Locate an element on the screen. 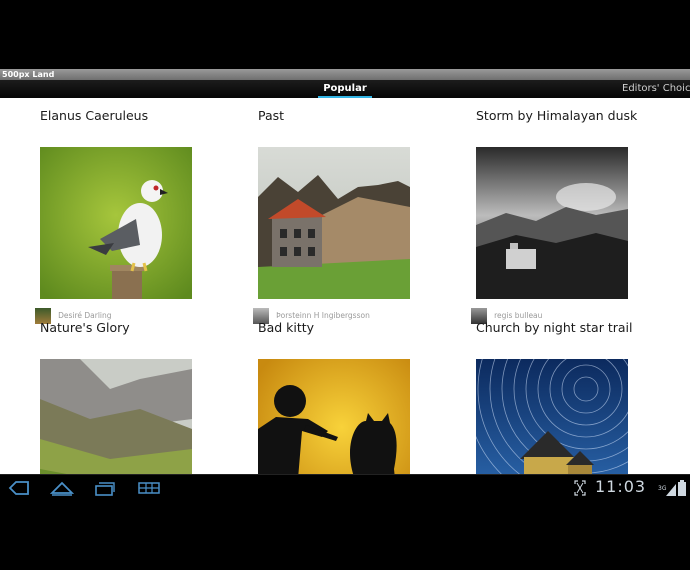 The image size is (690, 570). photo-title: Elanus Caeruleus is located at coordinates (94, 115).